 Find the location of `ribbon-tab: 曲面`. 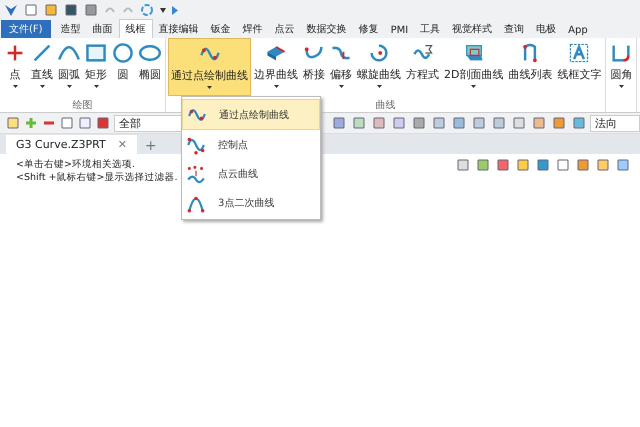

ribbon-tab: 曲面 is located at coordinates (102, 29).